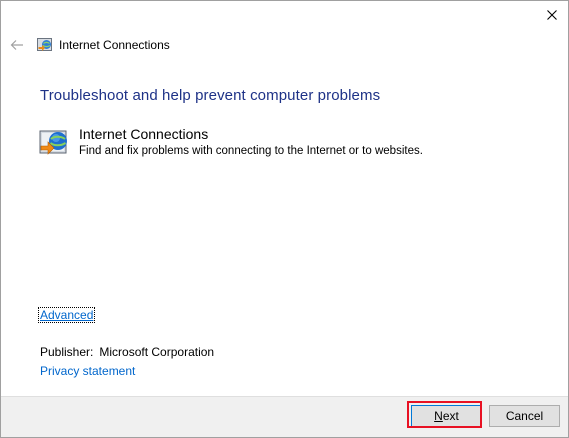 Image resolution: width=569 pixels, height=438 pixels. Describe the element at coordinates (114, 45) in the screenshot. I see `window-title: Internet Connections` at that location.